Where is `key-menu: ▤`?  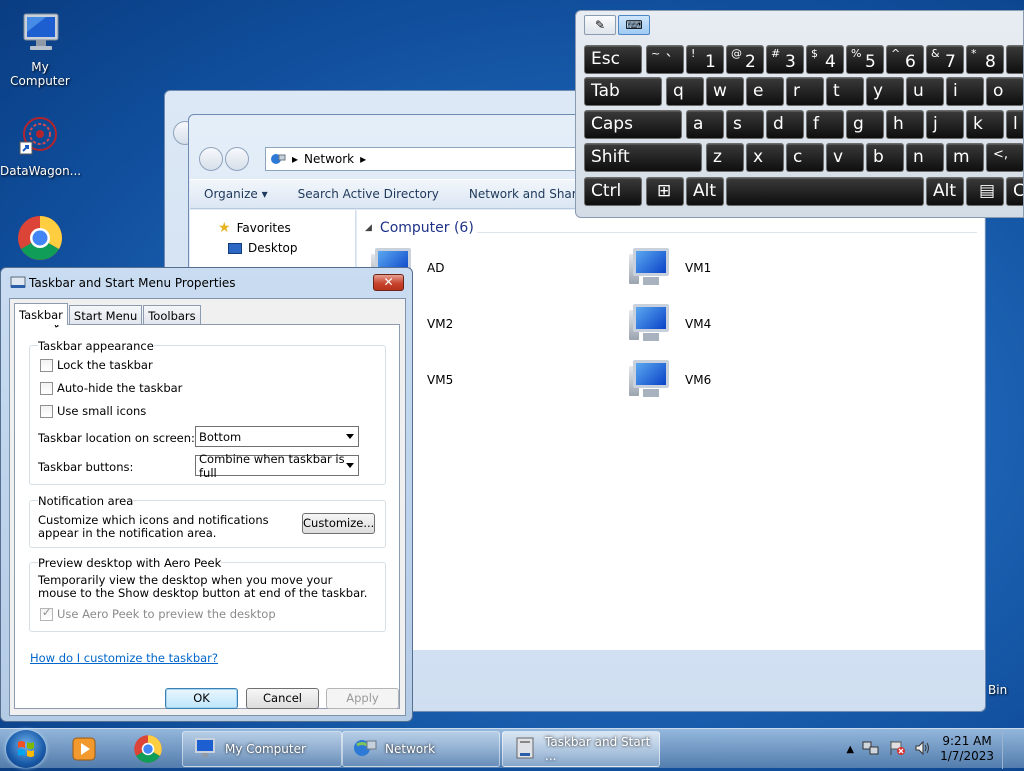
key-menu: ▤ is located at coordinates (985, 191).